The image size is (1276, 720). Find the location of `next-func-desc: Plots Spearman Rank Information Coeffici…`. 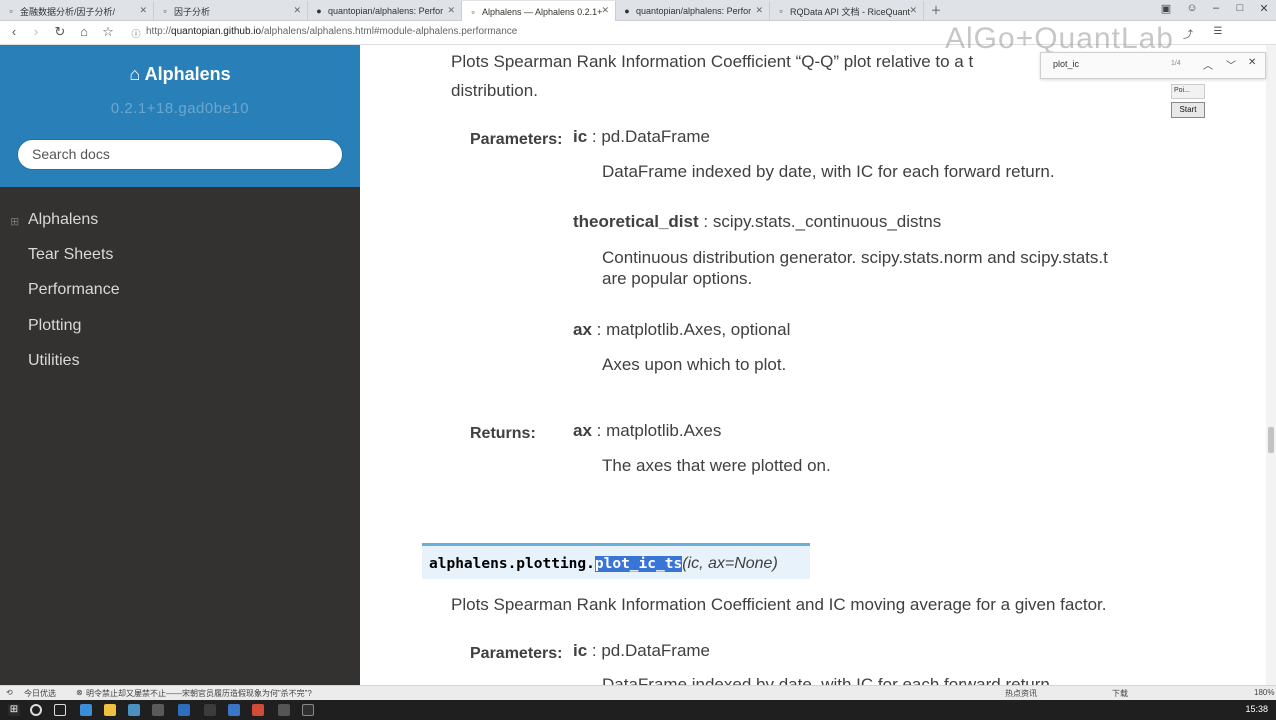

next-func-desc: Plots Spearman Rank Information Coeffici… is located at coordinates (779, 604).